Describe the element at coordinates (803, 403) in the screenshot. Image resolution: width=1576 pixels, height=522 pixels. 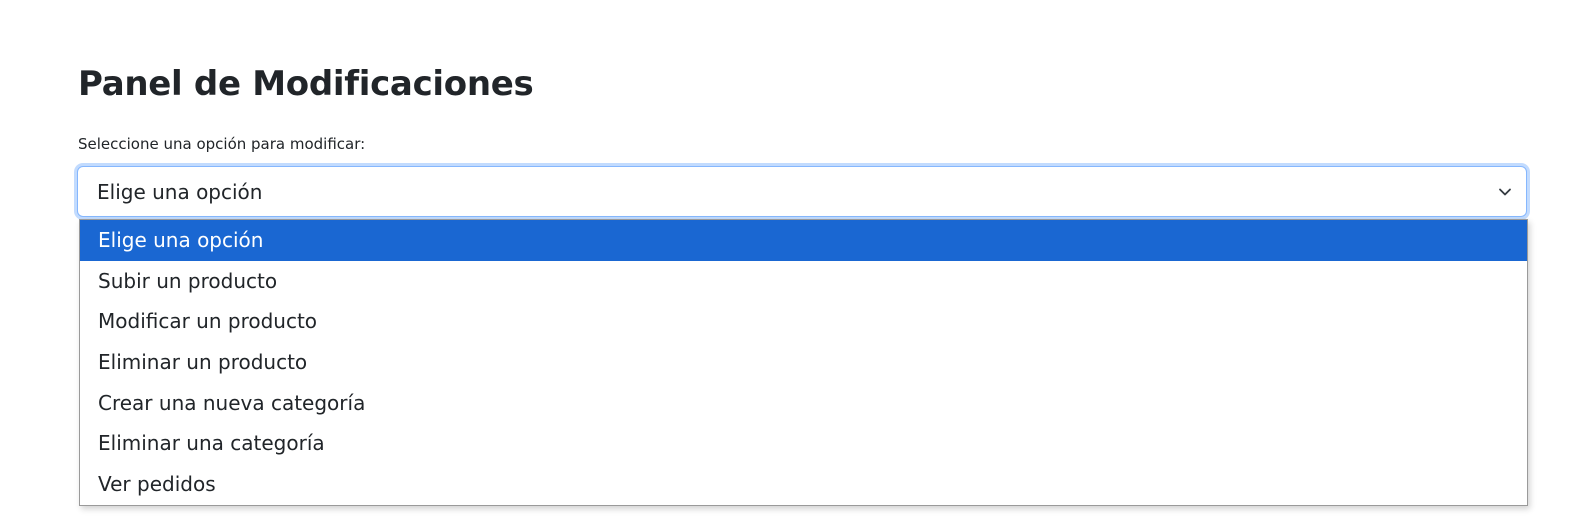
I see `option-crear-una-nueva-categoria: Crear una nueva categoría` at that location.